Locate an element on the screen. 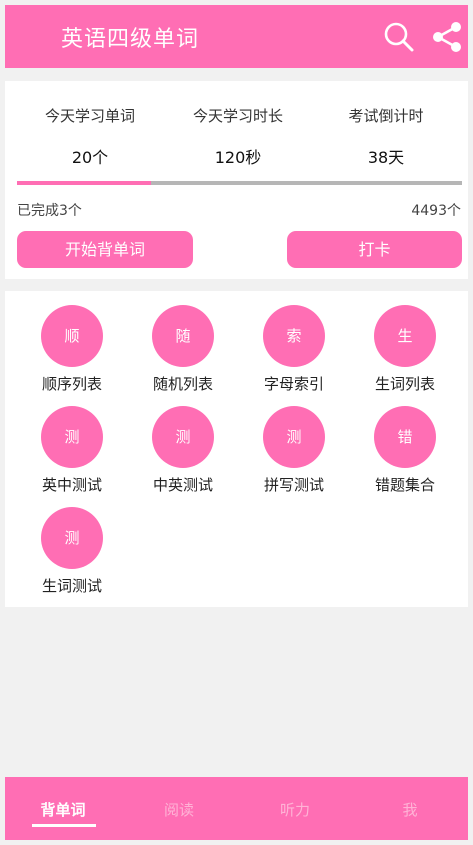 The height and width of the screenshot is (845, 473). grid-item-new-words-list: 生 生词列表 is located at coordinates (405, 349).